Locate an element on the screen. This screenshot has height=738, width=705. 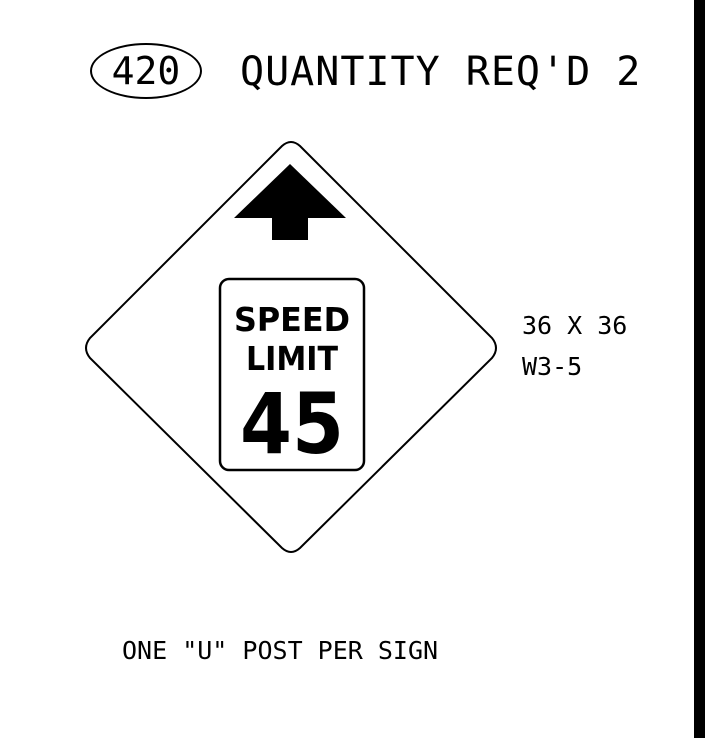
sign-speed-value: 45 is located at coordinates (292, 424).